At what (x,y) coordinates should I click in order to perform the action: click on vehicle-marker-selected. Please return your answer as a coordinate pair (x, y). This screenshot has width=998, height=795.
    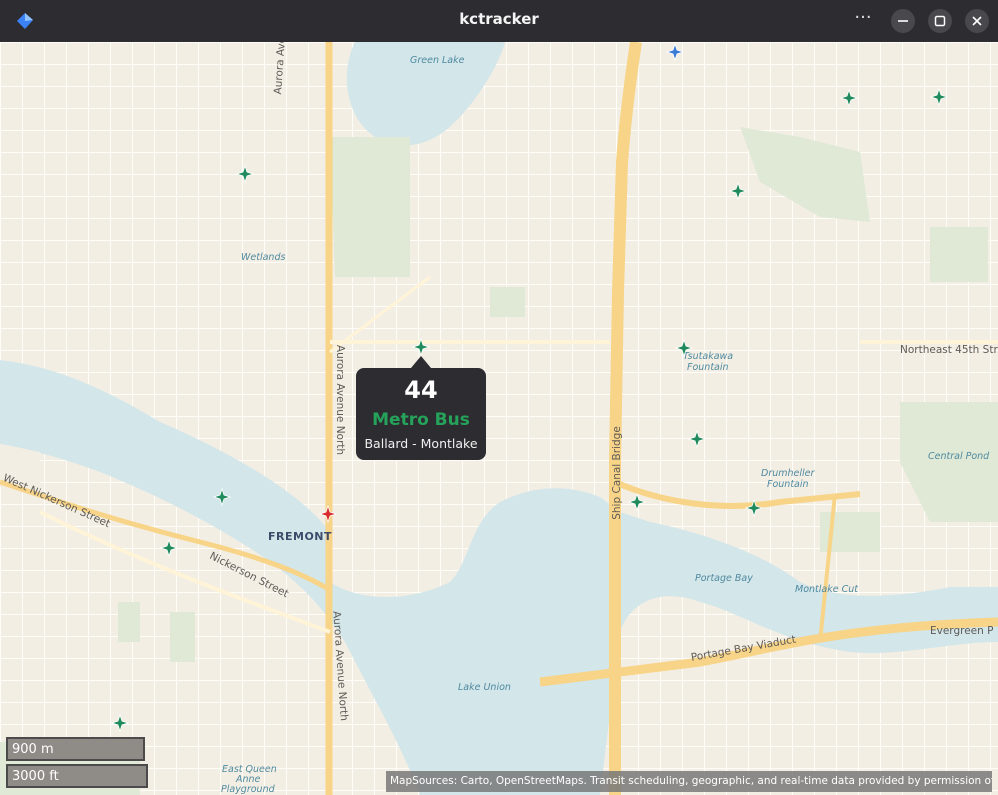
    Looking at the image, I should click on (421, 347).